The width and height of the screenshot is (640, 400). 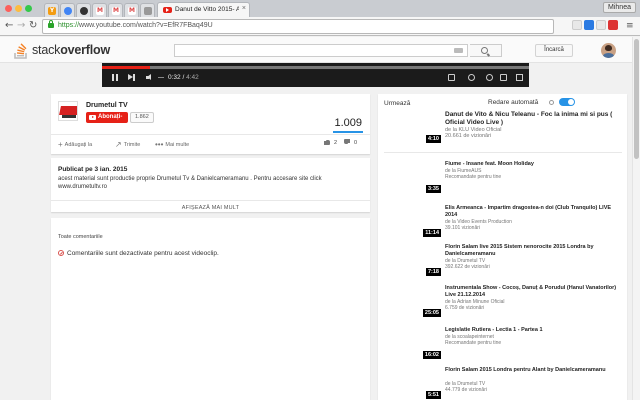 What do you see at coordinates (567, 102) in the screenshot?
I see `autoplay-toggle` at bounding box center [567, 102].